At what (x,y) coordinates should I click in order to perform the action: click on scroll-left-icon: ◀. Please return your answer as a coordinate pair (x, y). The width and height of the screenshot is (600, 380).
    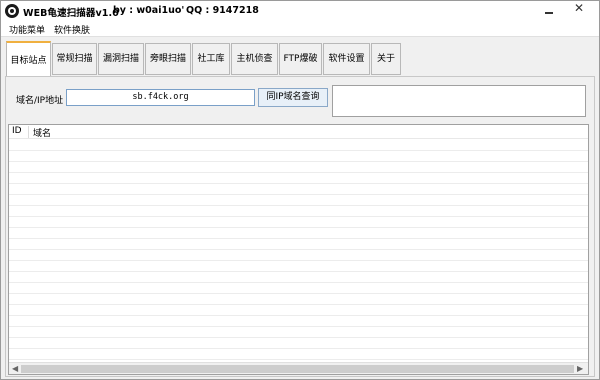
    Looking at the image, I should click on (15, 368).